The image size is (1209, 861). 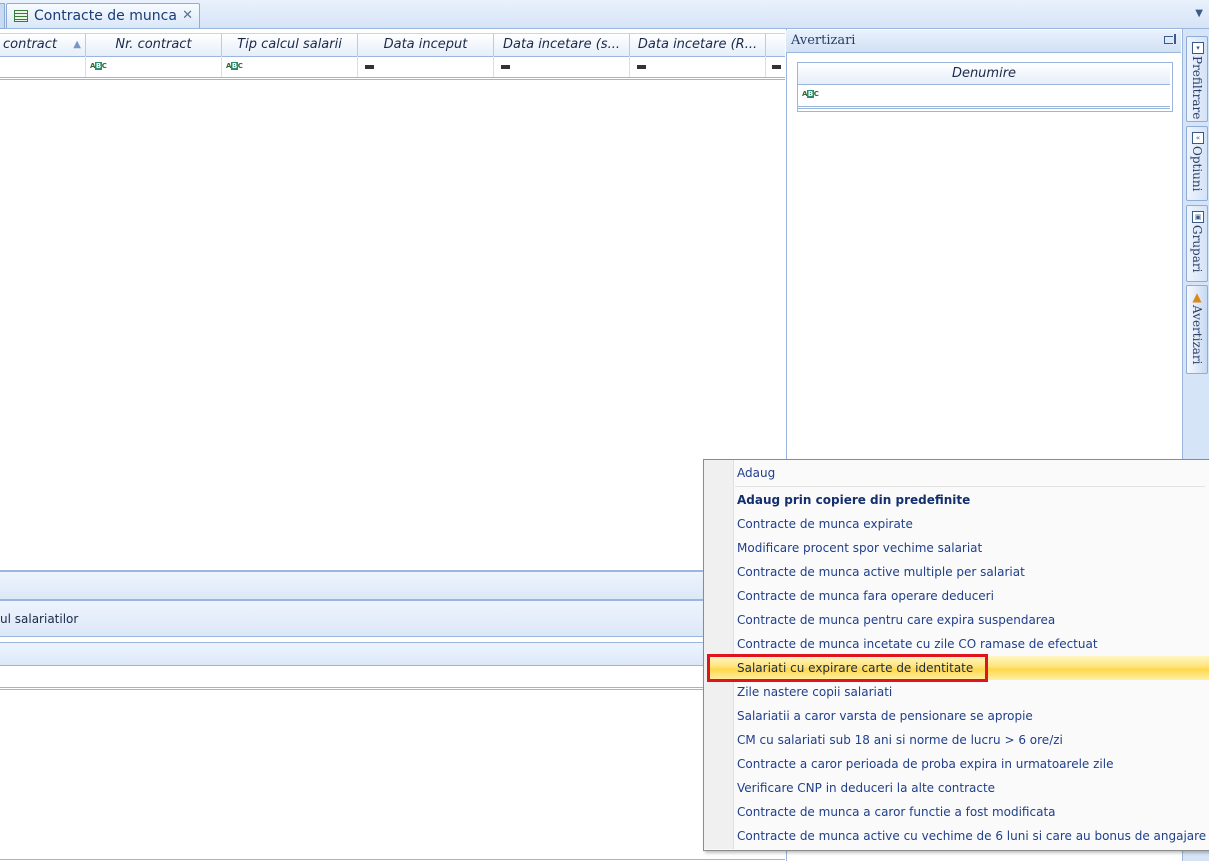 I want to click on filter-cell-contract, so click(x=43, y=66).